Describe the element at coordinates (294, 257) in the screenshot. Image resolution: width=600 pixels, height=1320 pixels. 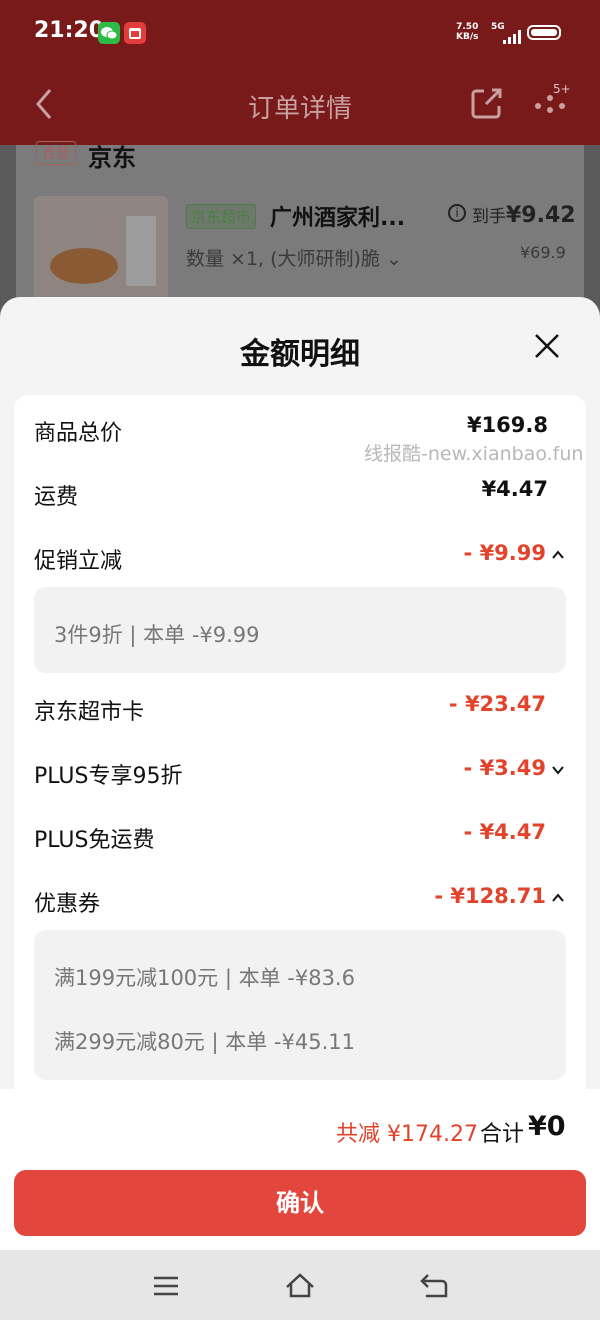
I see `product-quantity: 数量 ×1, (大师研制)脆 ⌄` at that location.